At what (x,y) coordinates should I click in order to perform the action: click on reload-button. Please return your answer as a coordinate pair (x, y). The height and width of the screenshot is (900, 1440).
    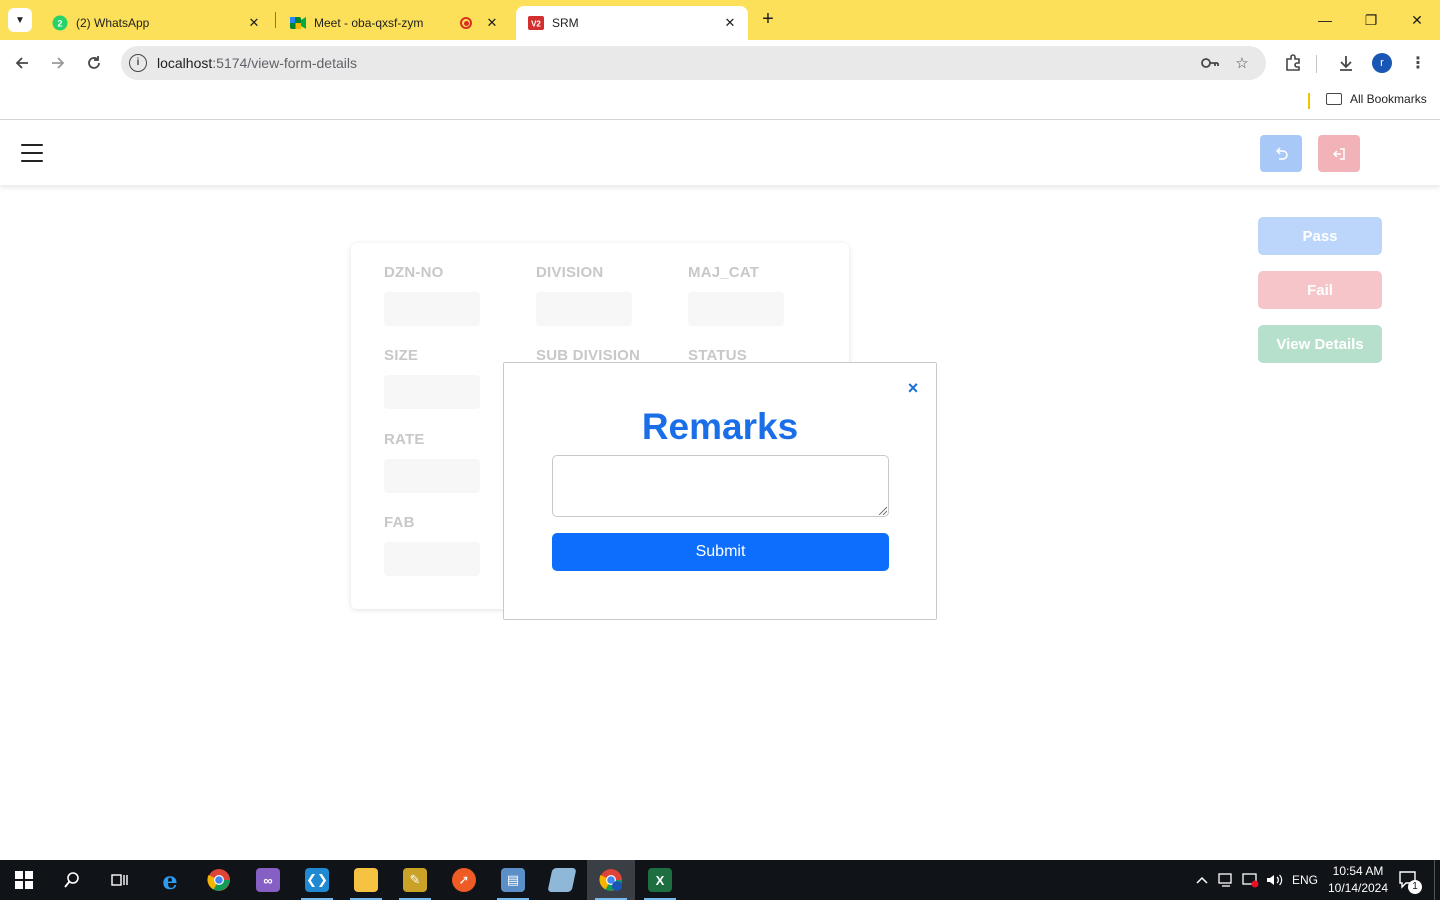
    Looking at the image, I should click on (94, 63).